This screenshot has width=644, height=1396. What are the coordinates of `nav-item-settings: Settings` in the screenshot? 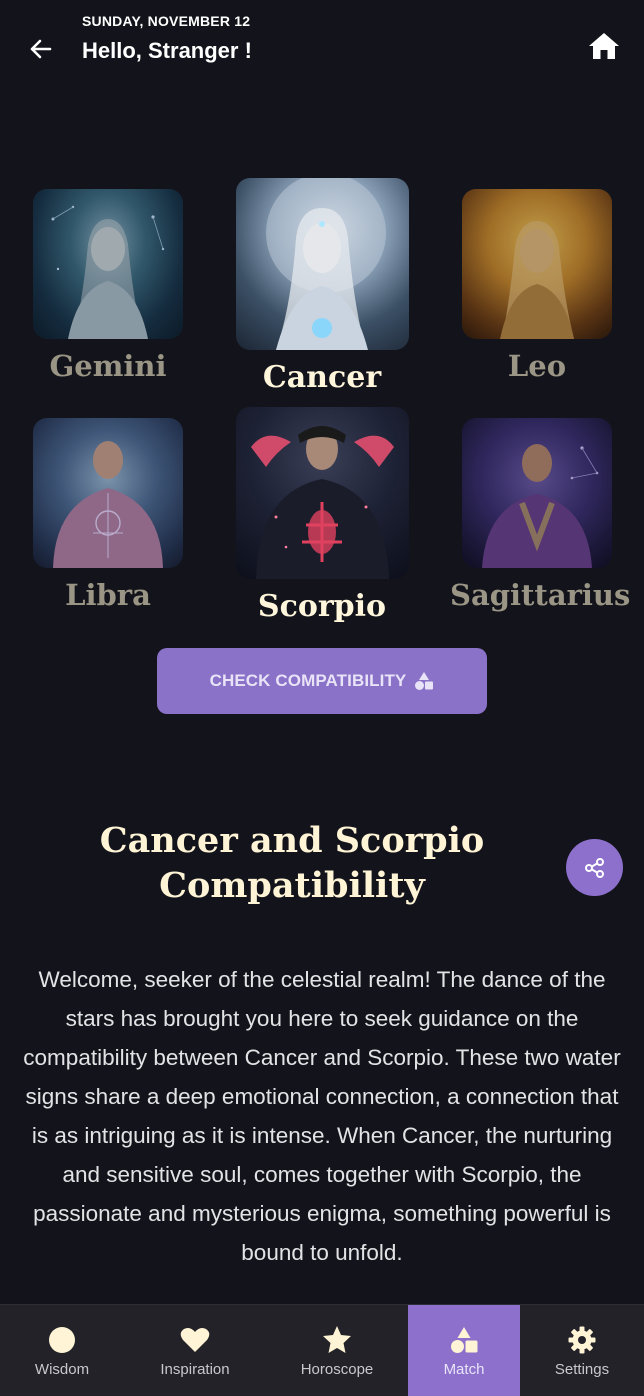 It's located at (582, 1350).